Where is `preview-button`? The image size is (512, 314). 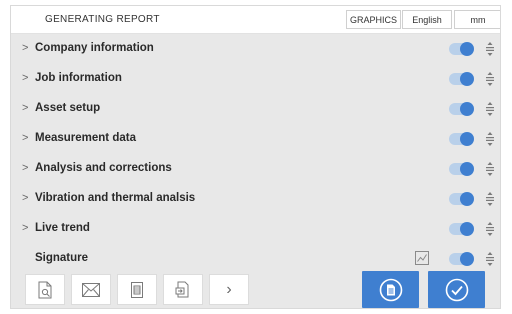
preview-button is located at coordinates (45, 289).